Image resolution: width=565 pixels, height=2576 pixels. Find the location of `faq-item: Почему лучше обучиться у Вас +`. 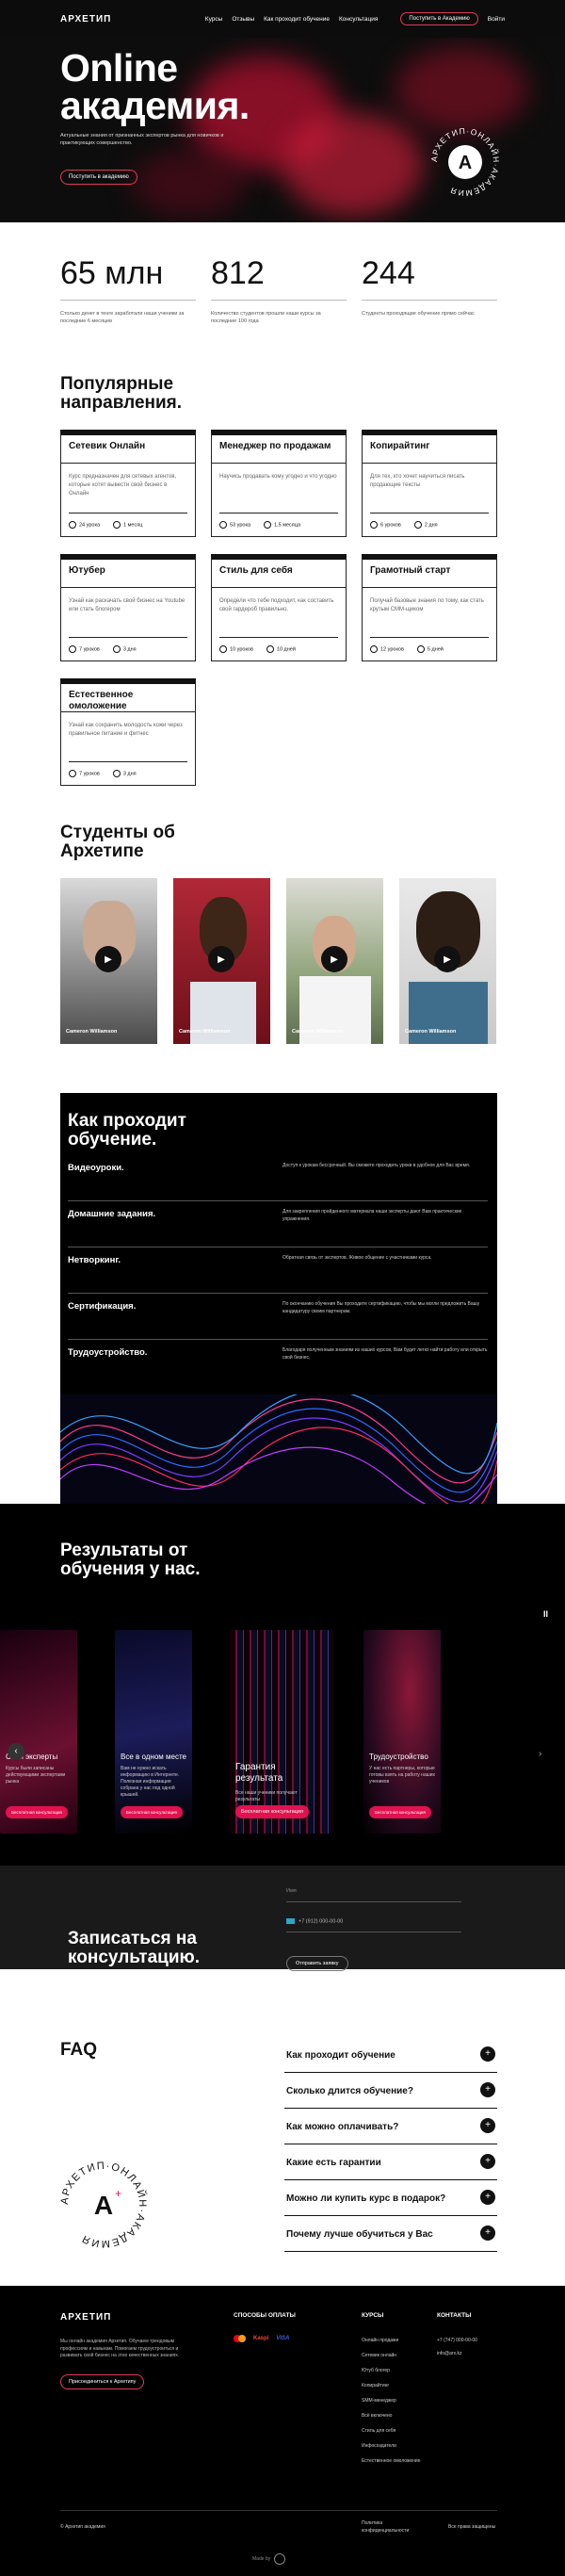

faq-item: Почему лучше обучиться у Вас + is located at coordinates (391, 2234).